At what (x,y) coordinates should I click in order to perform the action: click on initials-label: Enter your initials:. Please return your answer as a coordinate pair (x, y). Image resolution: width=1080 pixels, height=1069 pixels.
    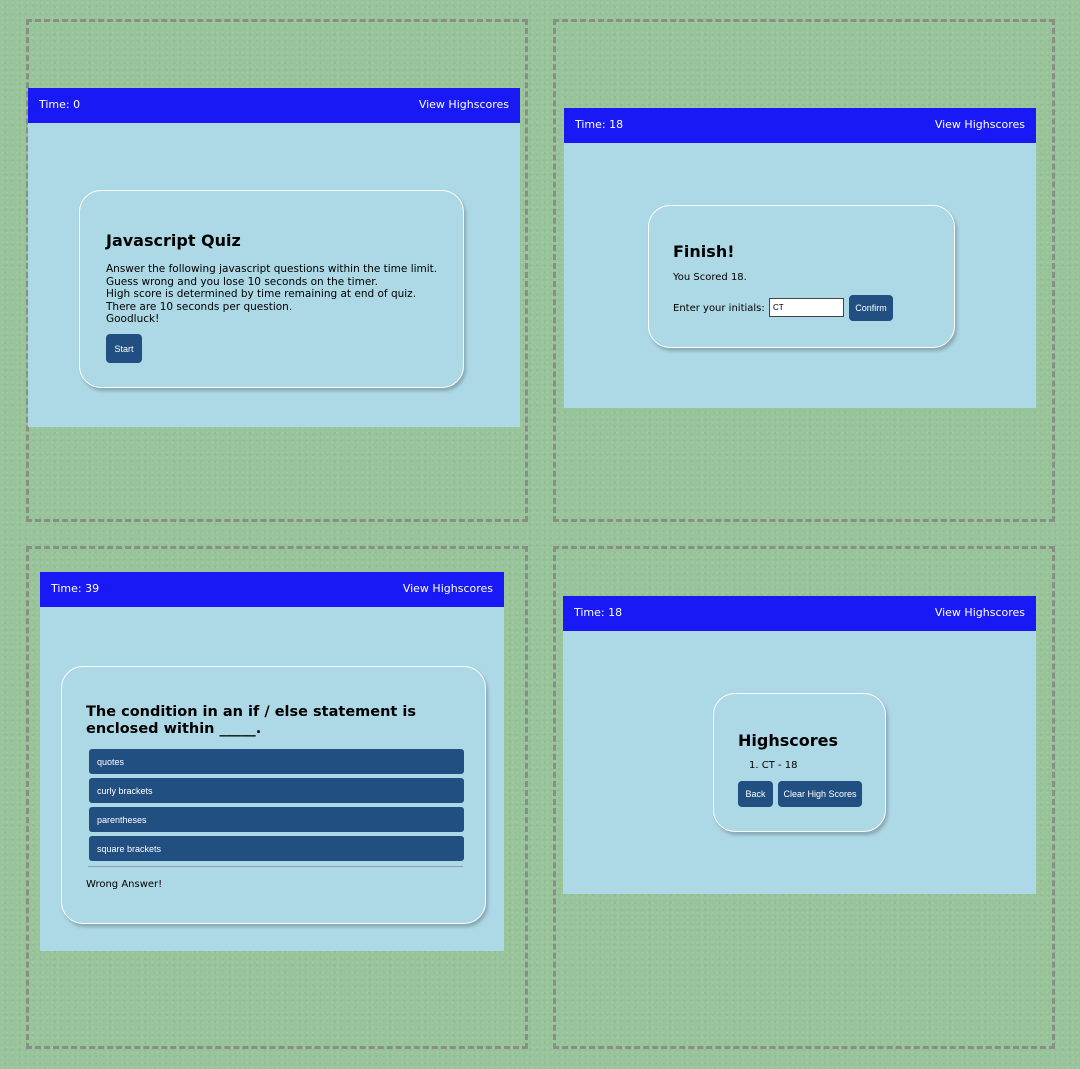
    Looking at the image, I should click on (719, 308).